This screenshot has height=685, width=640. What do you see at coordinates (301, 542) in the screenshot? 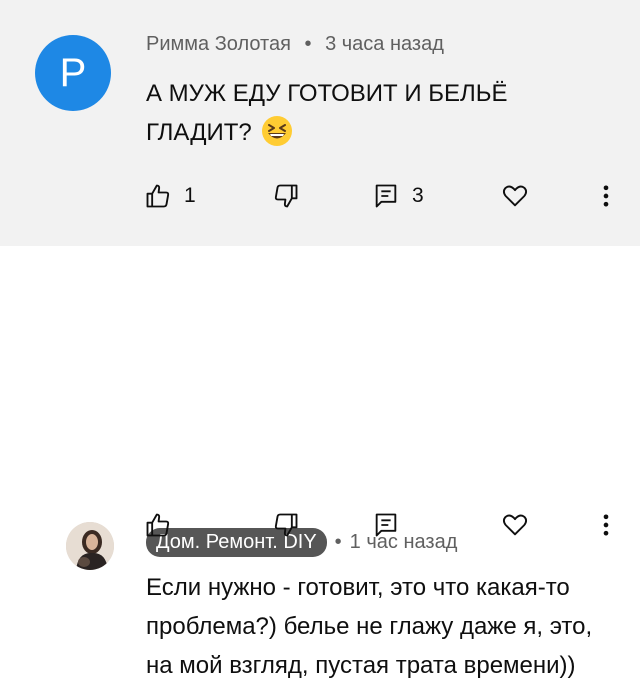
I see `comment-meta: Дом. Ремонт. DIY • 1 час назад` at bounding box center [301, 542].